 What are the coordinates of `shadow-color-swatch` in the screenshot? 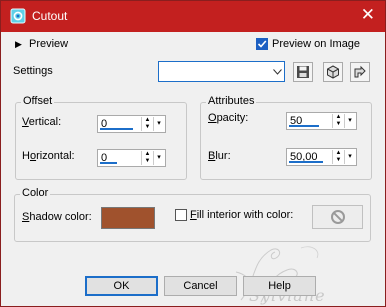 It's located at (128, 218).